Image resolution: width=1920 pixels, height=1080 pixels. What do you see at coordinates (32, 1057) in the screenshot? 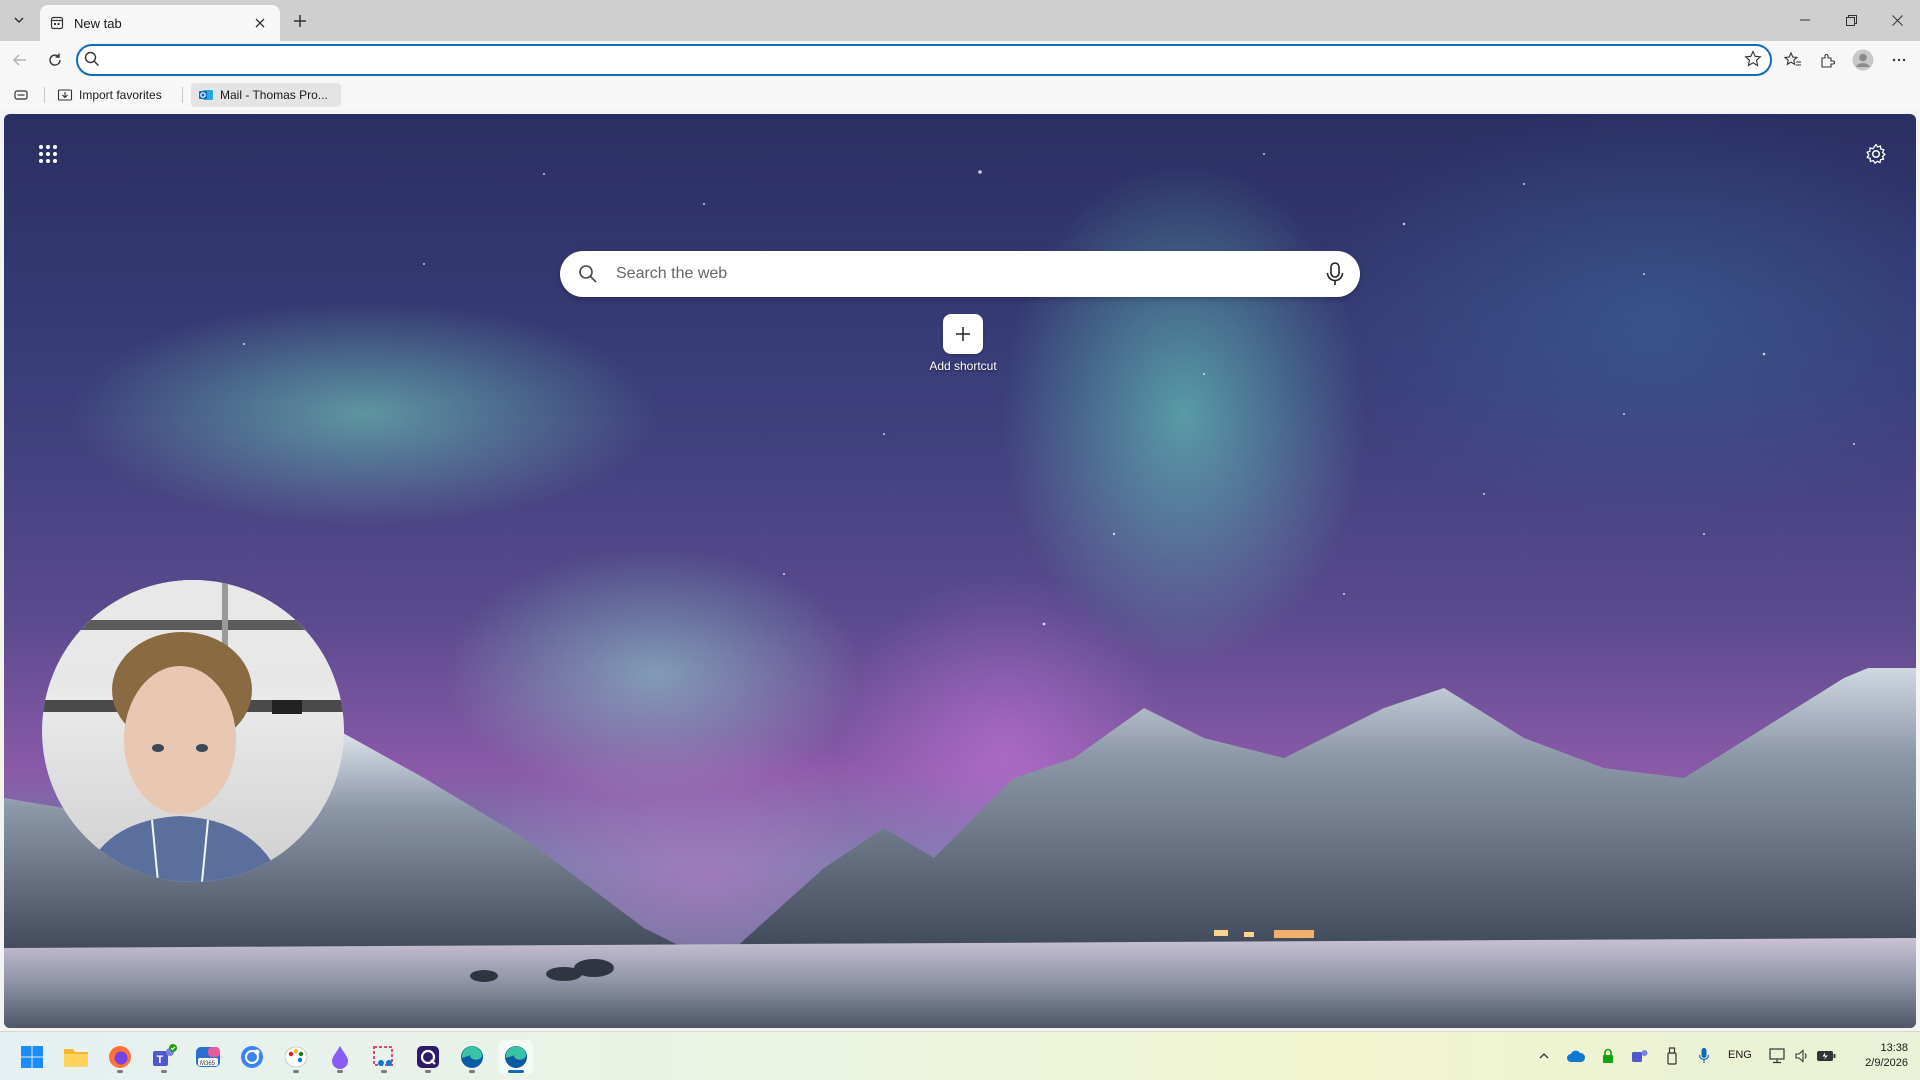
I see `start-button` at bounding box center [32, 1057].